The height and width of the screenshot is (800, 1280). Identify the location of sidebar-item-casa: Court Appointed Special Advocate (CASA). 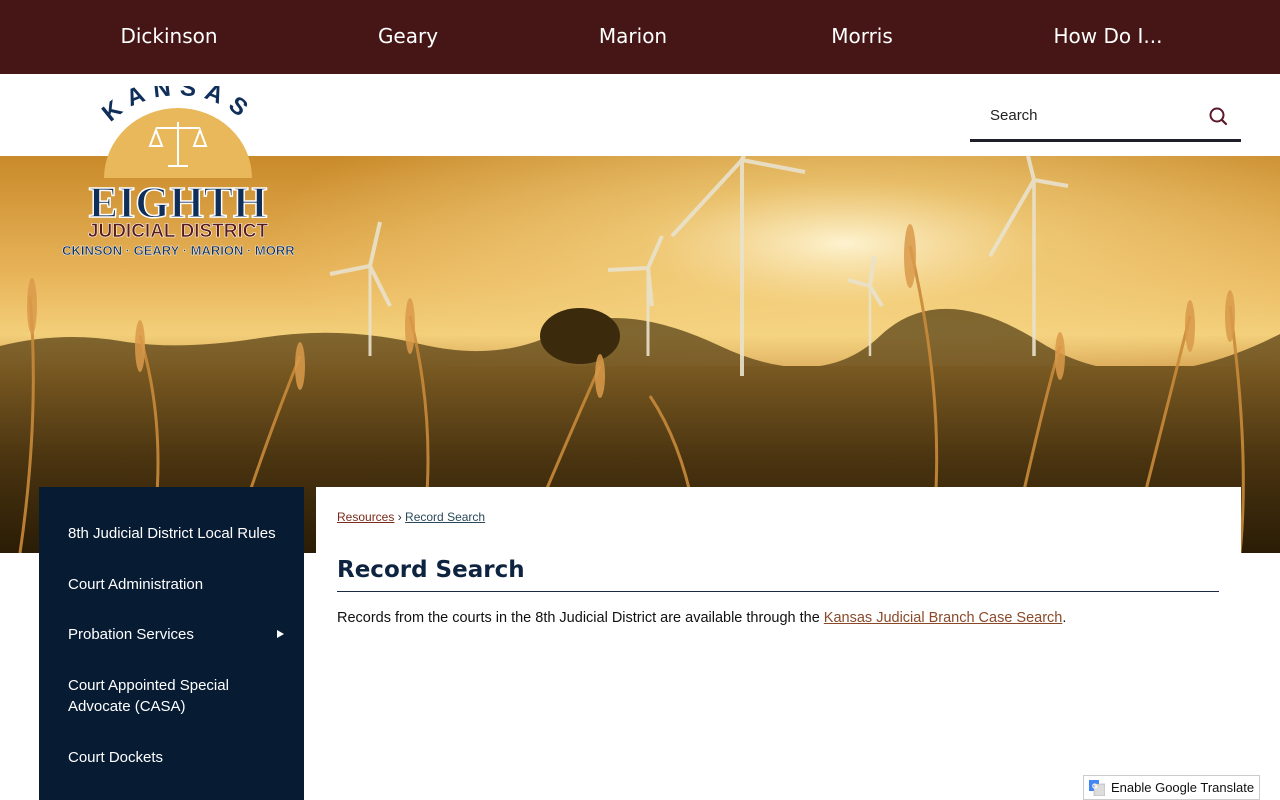
(178, 696).